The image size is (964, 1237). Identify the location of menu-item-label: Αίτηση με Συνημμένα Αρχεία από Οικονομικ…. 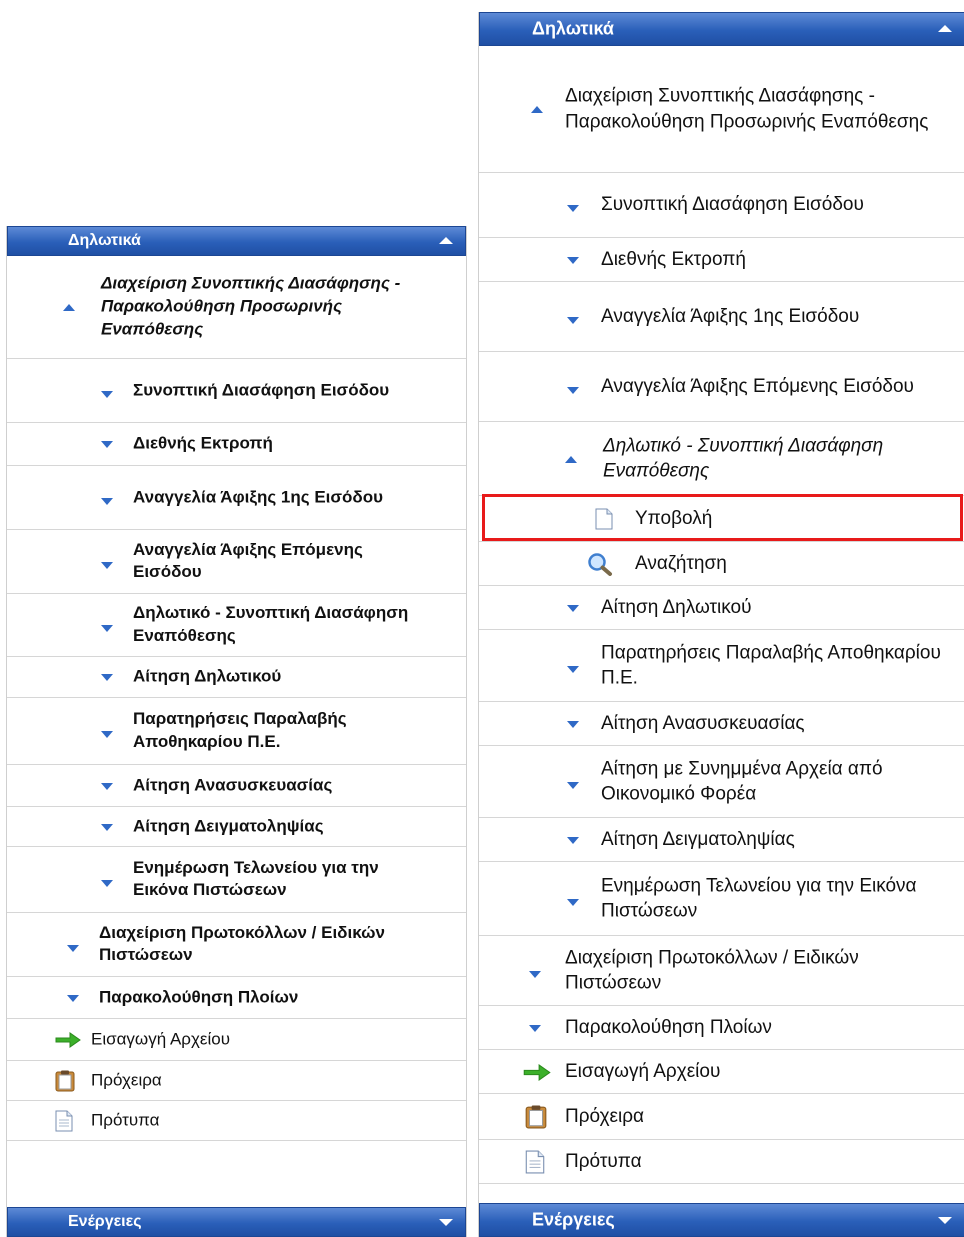
(742, 781).